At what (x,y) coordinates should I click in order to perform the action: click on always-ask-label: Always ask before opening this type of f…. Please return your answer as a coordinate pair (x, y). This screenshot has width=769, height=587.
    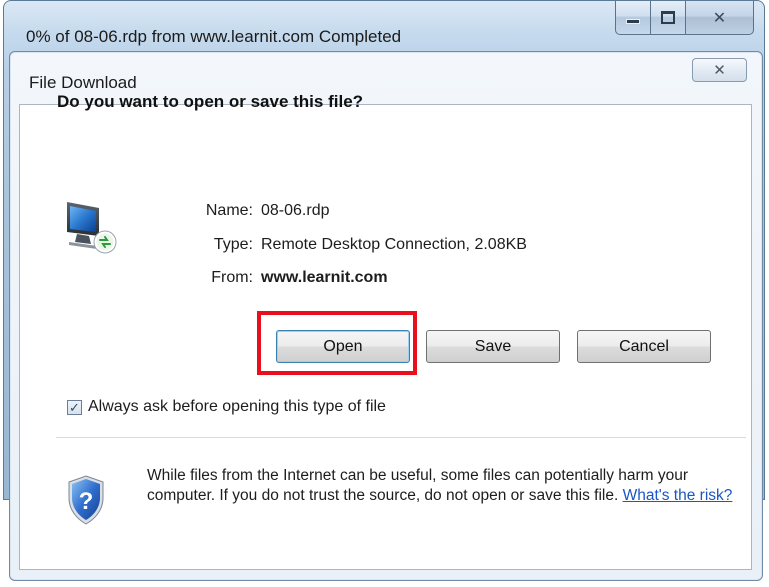
    Looking at the image, I should click on (237, 406).